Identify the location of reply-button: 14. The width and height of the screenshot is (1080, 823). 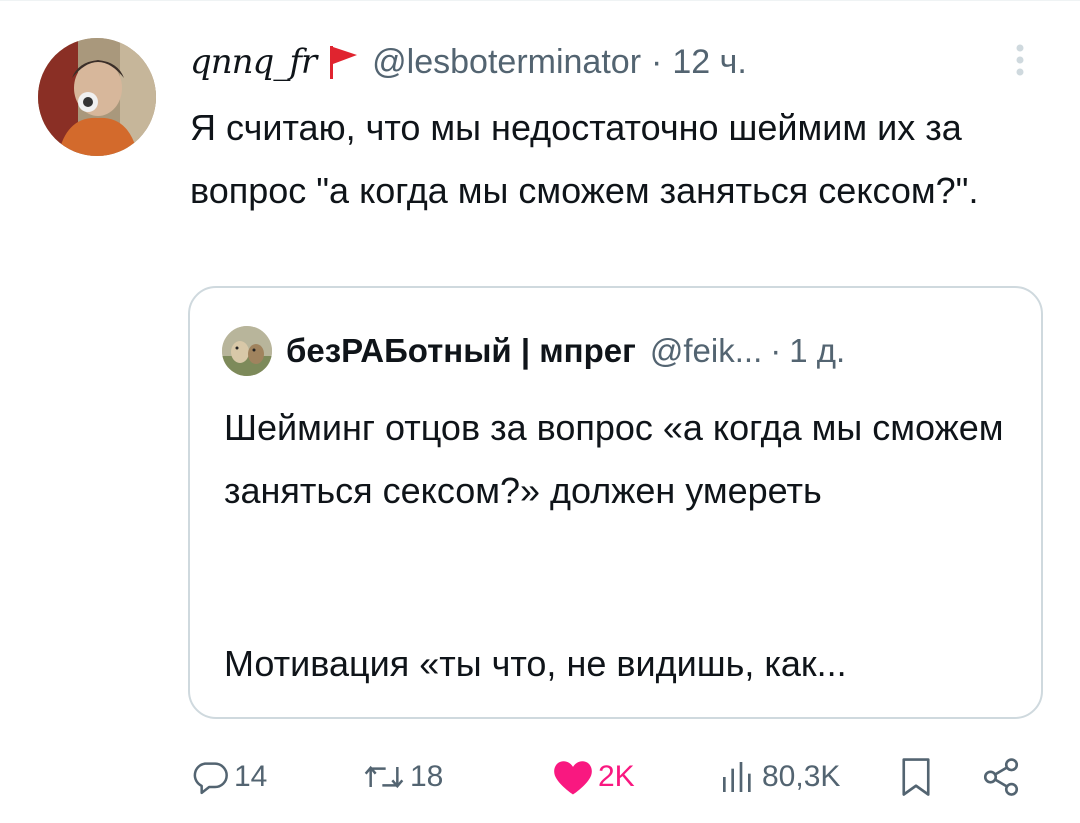
(228, 777).